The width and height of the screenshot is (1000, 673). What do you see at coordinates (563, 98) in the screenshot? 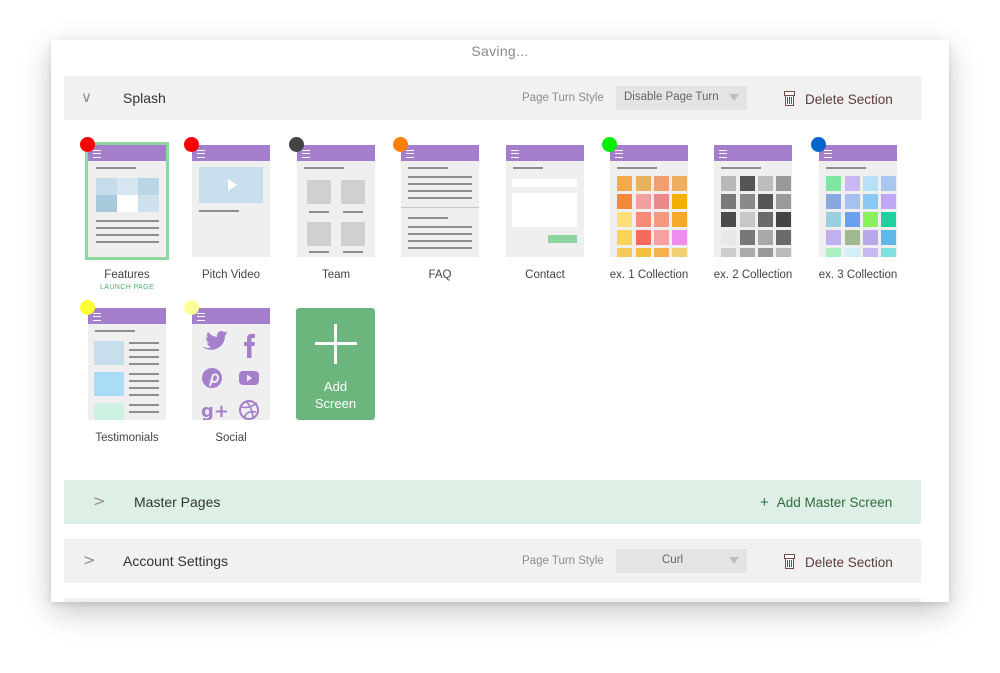
I see `page-turn-style-label: Page Turn Style` at bounding box center [563, 98].